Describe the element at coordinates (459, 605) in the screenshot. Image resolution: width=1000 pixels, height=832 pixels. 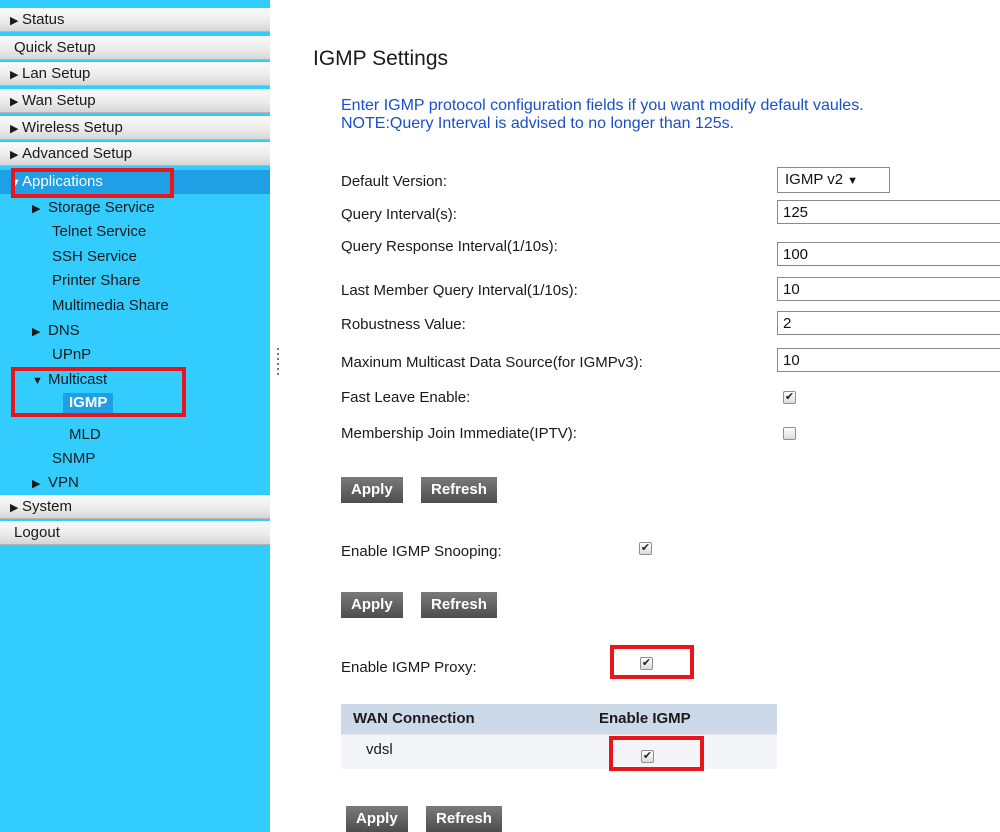
I see `refresh-button-2: Refresh` at that location.